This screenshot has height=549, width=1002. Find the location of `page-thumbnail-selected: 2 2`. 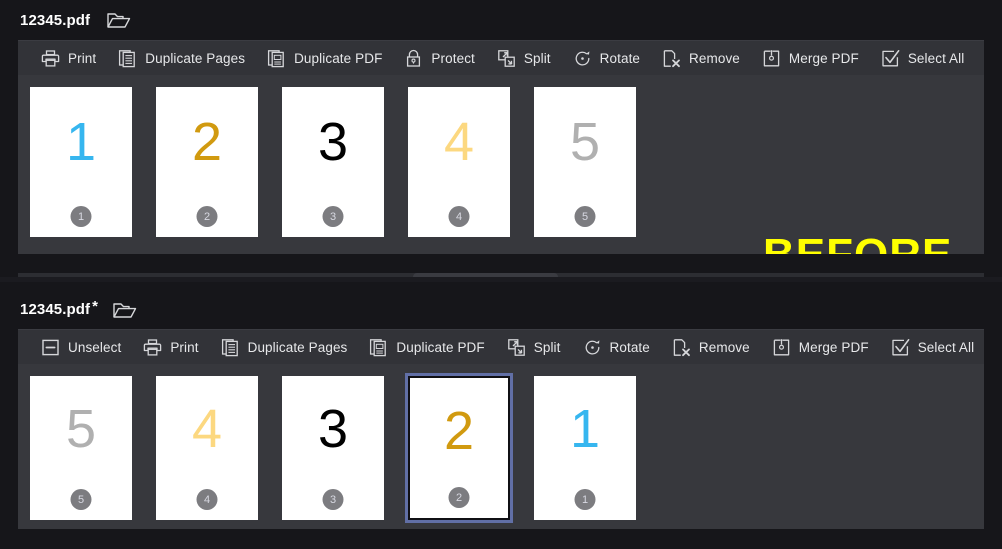

page-thumbnail-selected: 2 2 is located at coordinates (459, 448).